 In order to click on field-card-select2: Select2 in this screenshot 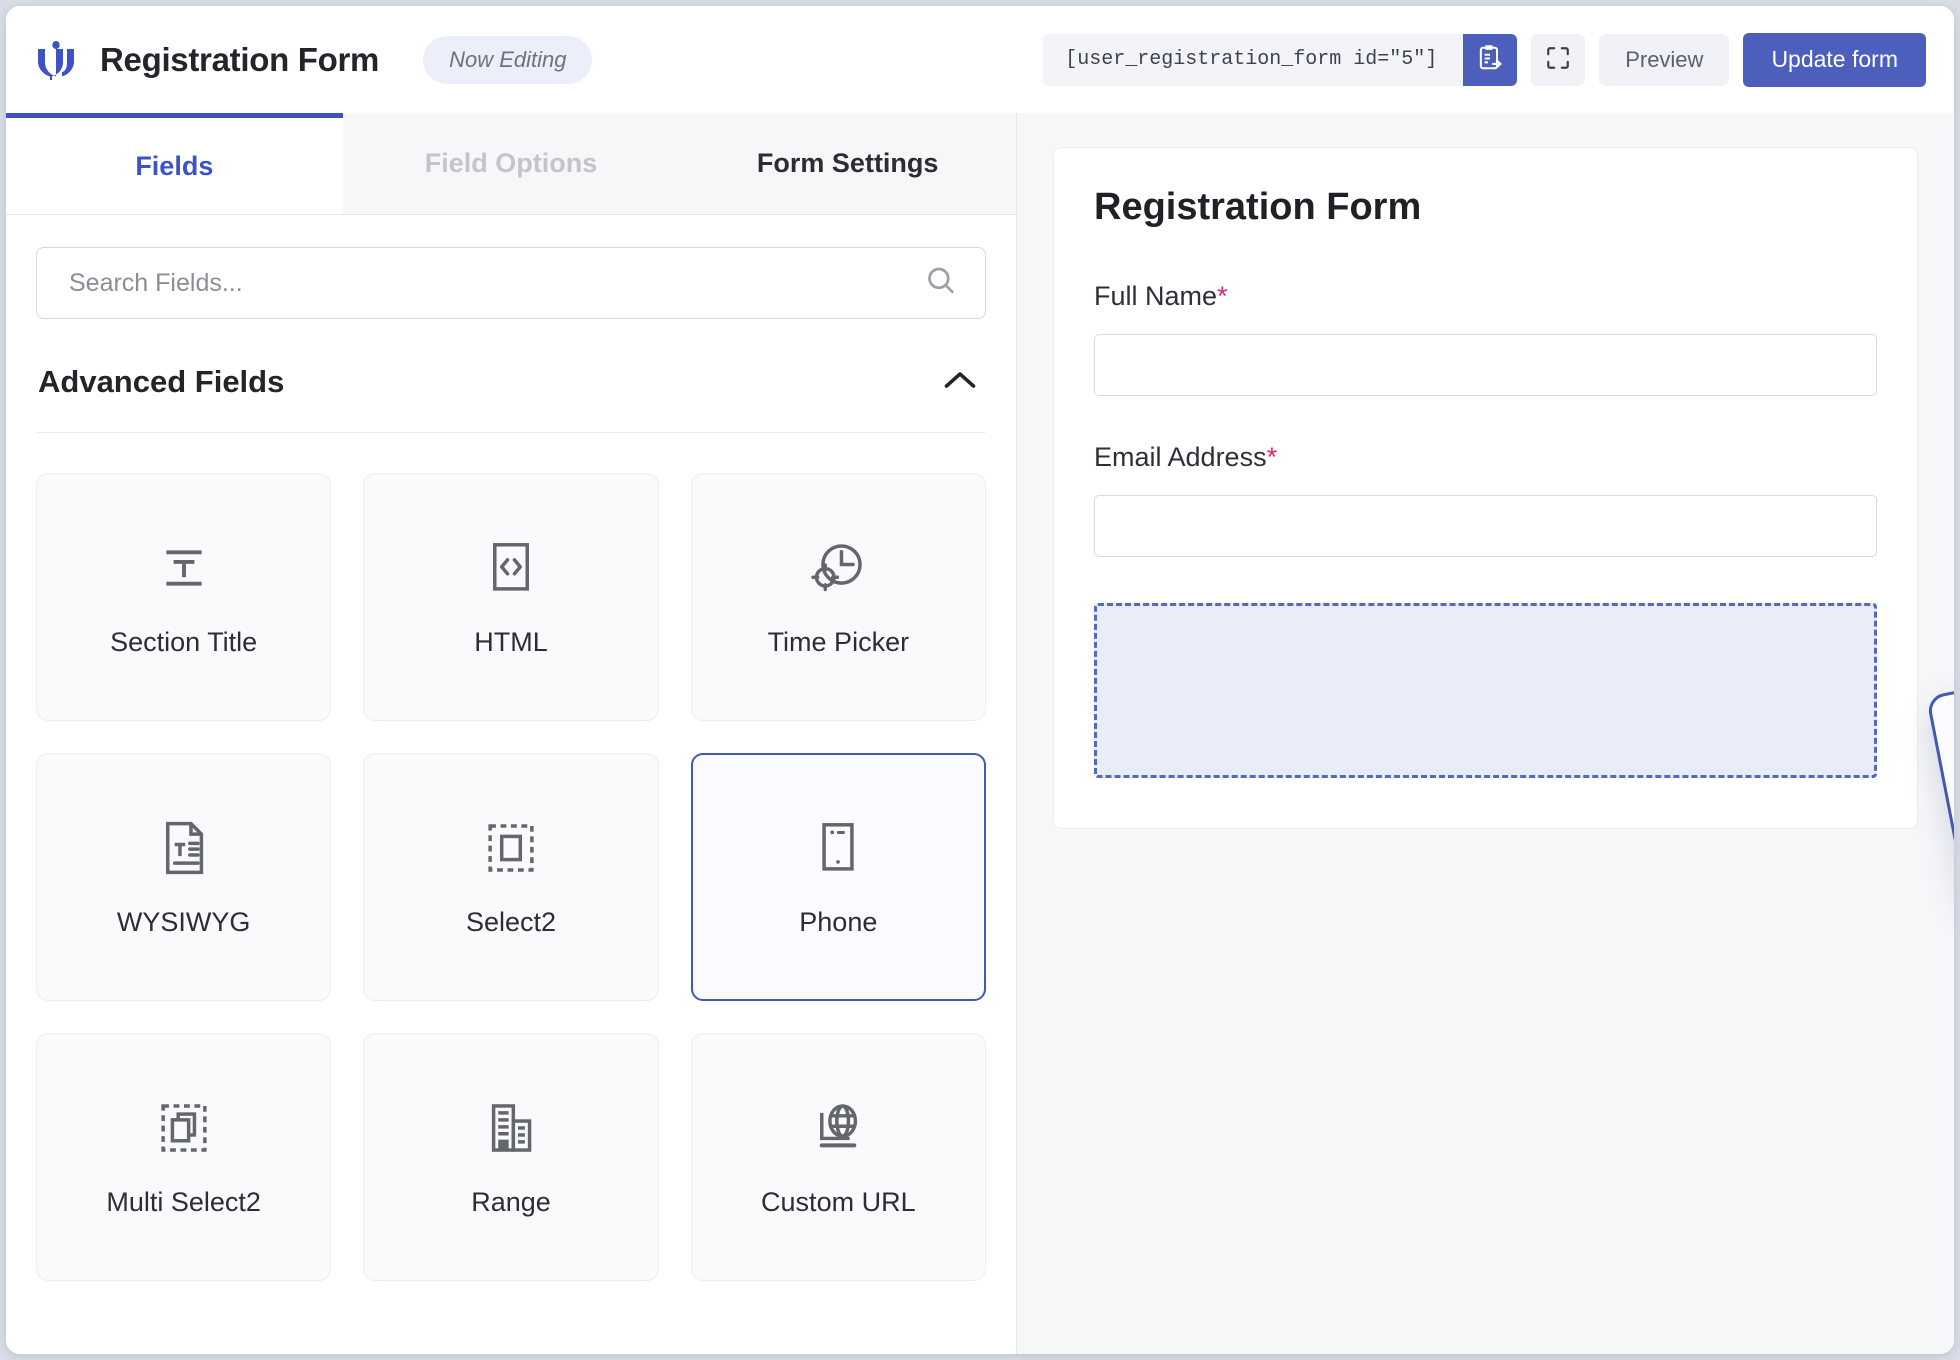, I will do `click(511, 877)`.